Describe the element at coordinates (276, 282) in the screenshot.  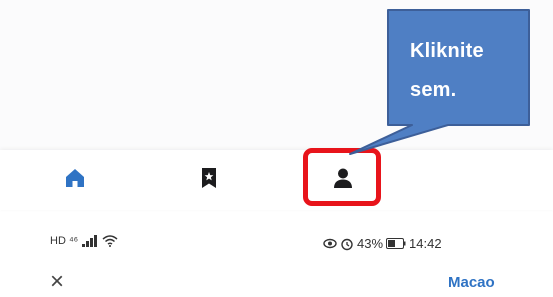
I see `header-row: × Macao` at that location.